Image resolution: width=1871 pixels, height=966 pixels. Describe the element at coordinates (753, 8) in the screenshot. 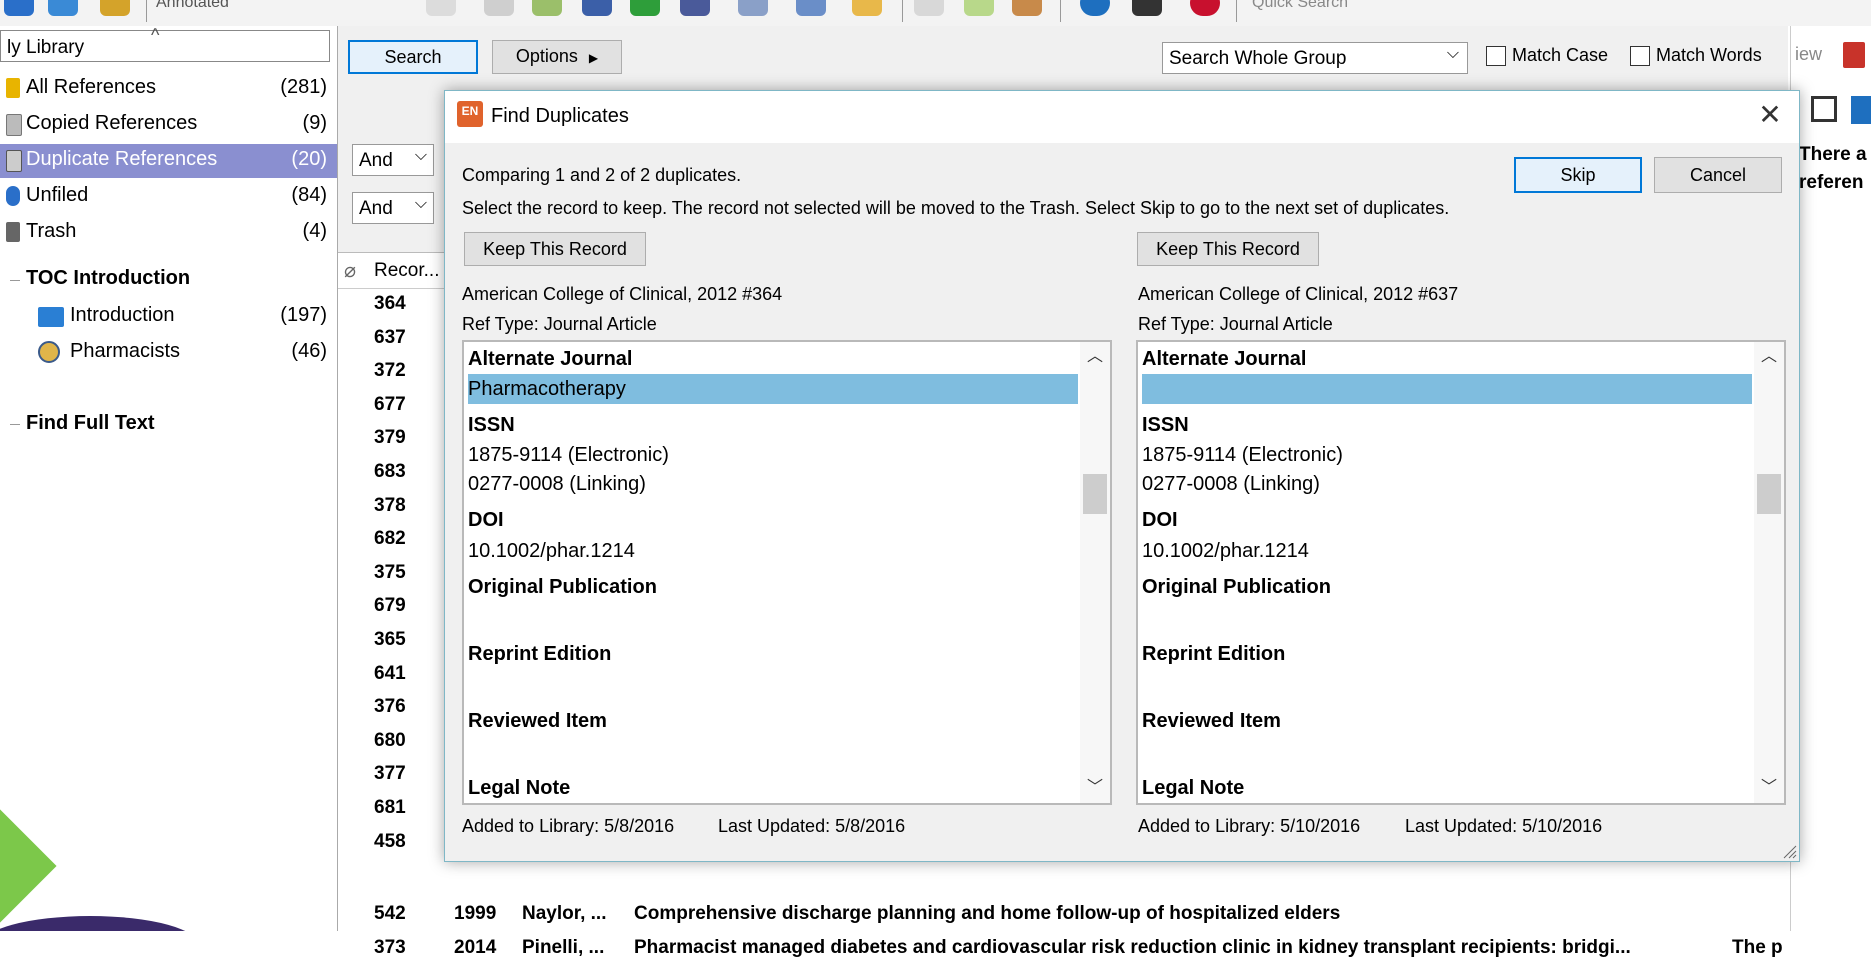

I see `toolbar-copy-icon` at that location.